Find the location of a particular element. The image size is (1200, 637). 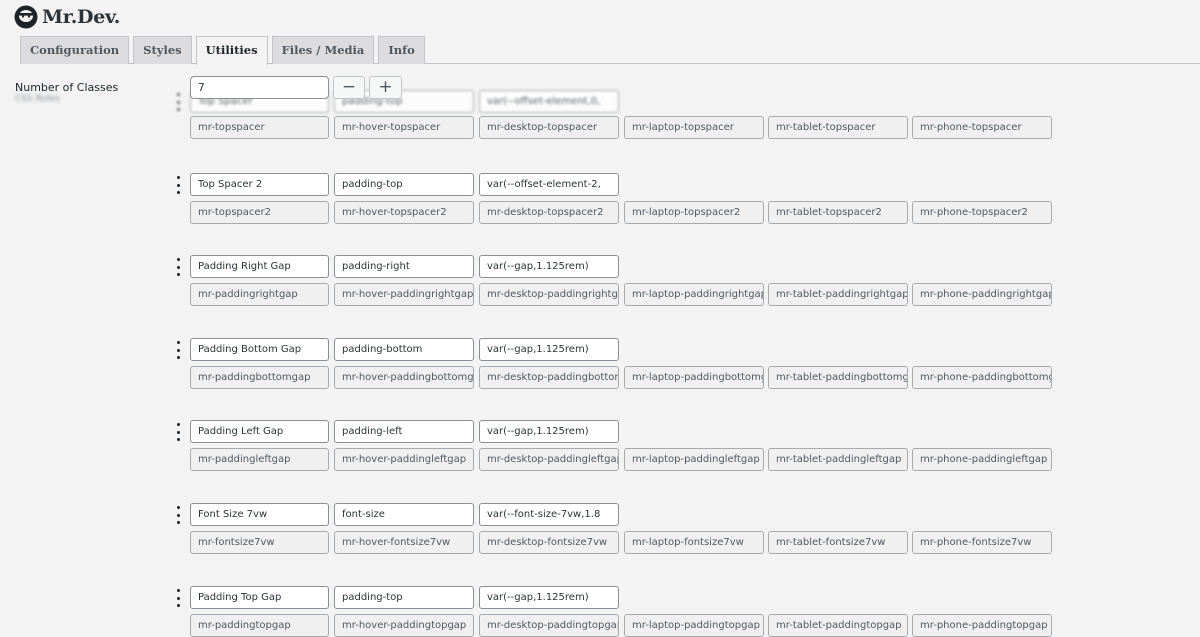

class-name-input: Padding Right Gap is located at coordinates (259, 266).